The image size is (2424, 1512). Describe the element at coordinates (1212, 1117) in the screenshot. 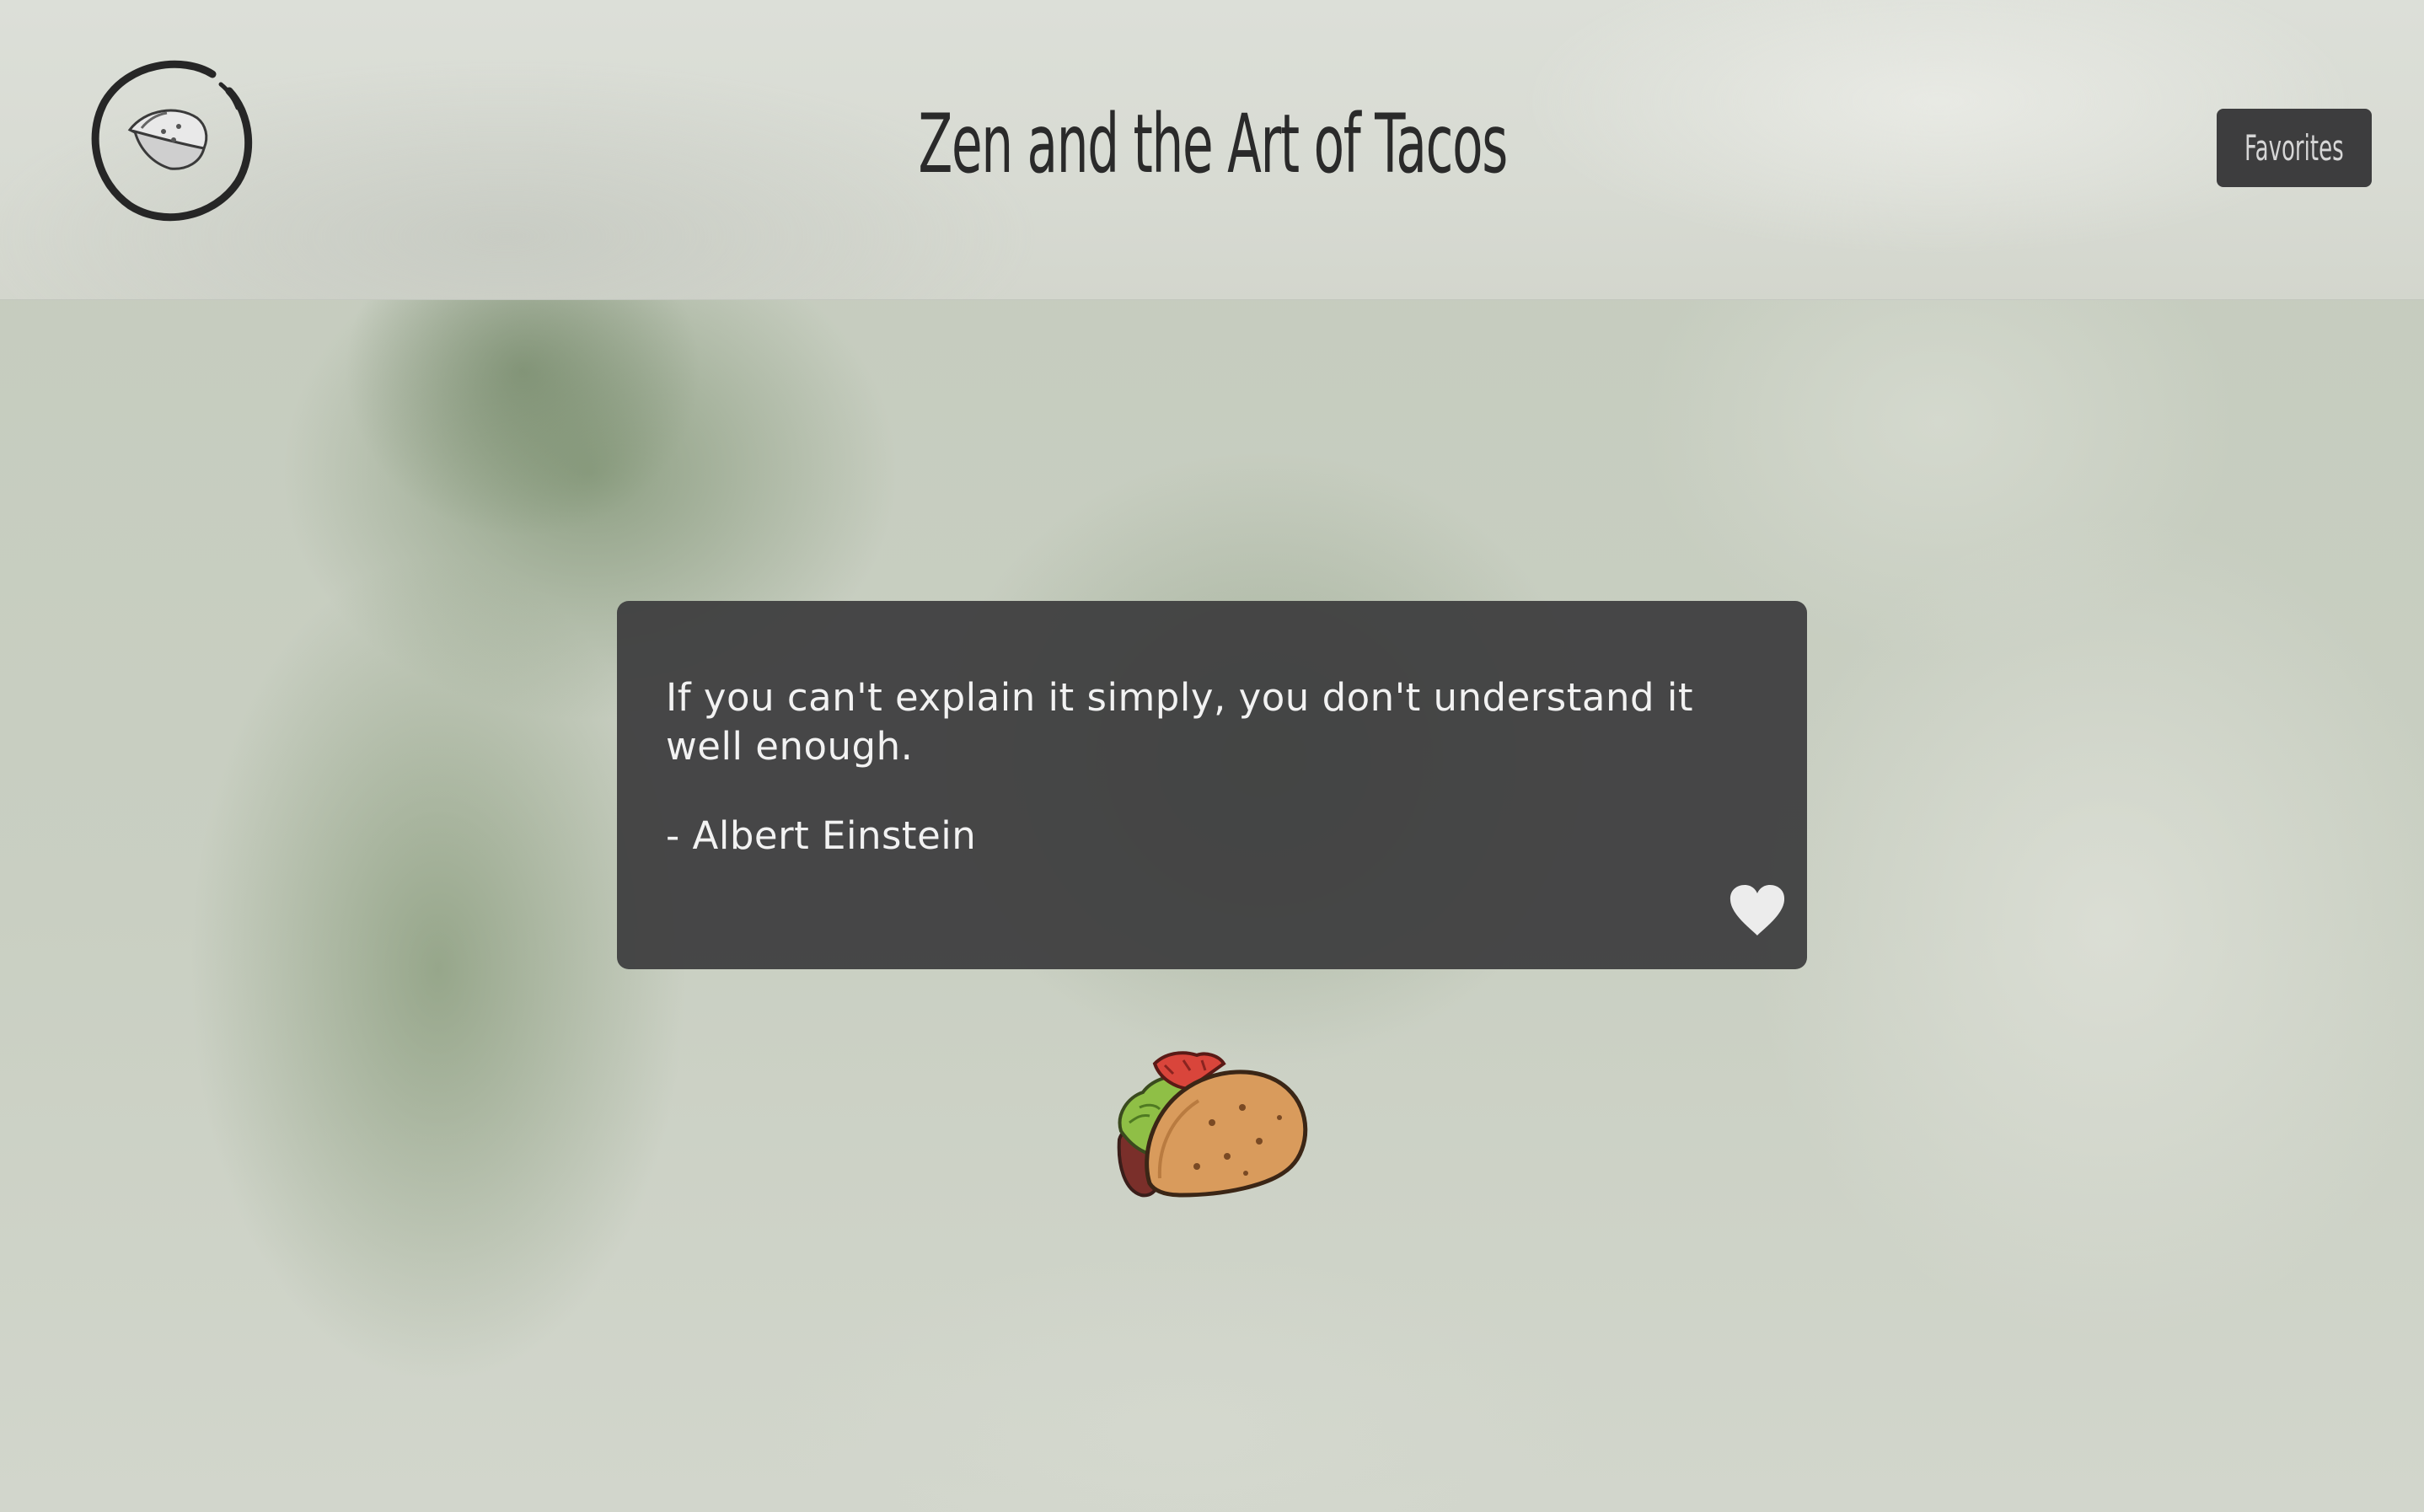

I see `taco-icon` at that location.